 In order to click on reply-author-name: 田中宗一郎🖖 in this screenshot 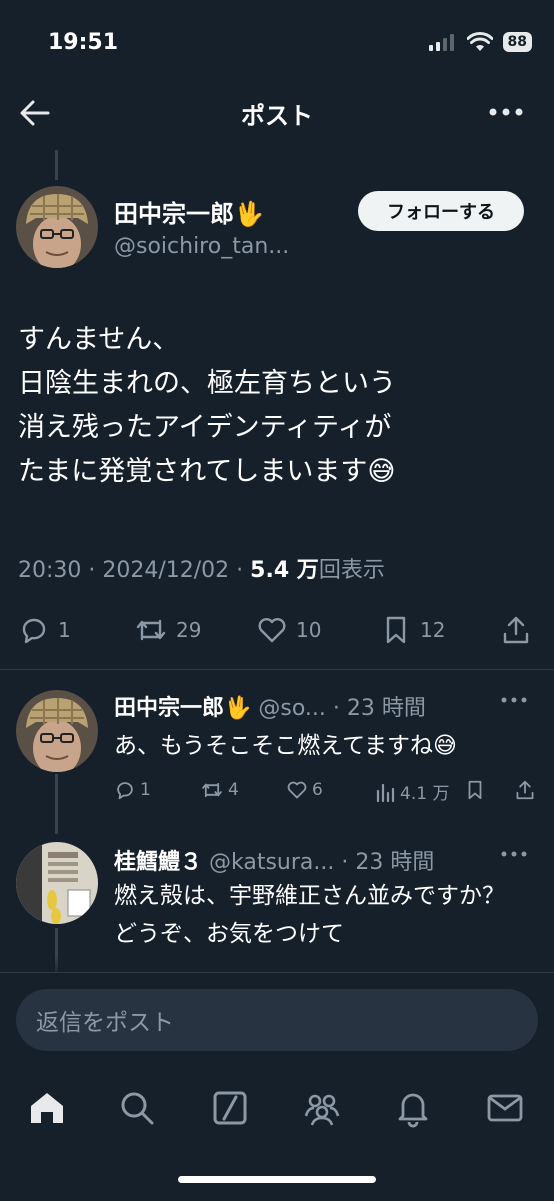, I will do `click(182, 708)`.